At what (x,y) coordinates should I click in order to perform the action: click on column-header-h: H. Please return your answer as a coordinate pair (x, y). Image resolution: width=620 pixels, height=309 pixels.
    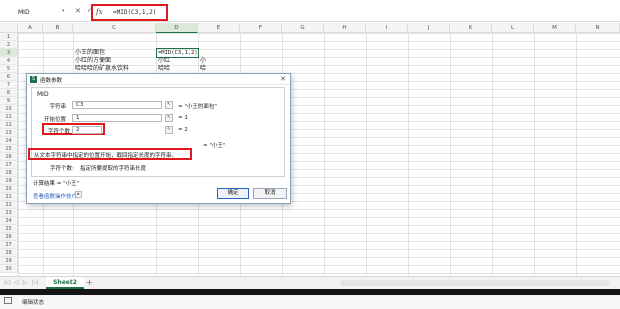
    Looking at the image, I should click on (345, 28).